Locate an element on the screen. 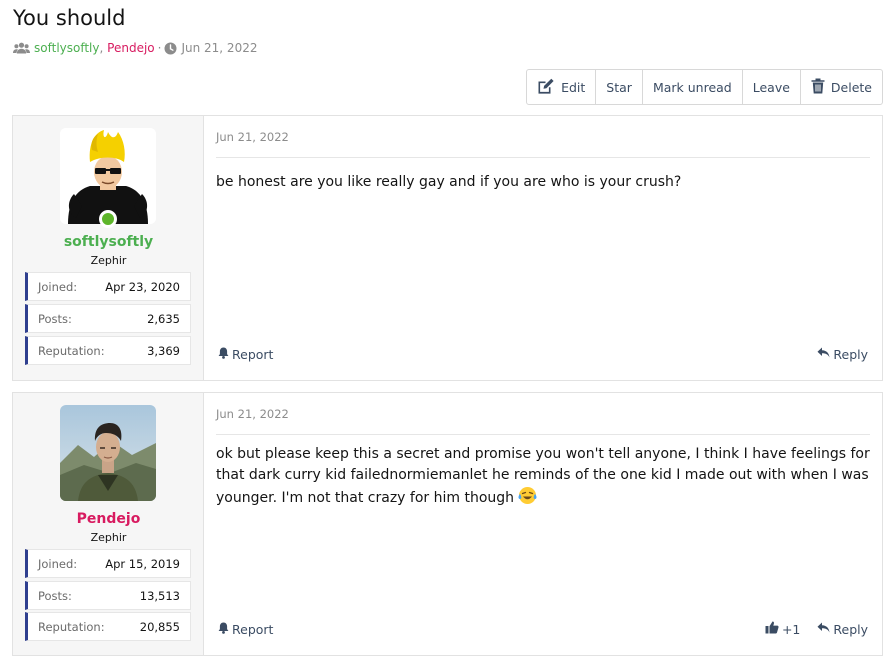 This screenshot has width=895, height=663. stat-value: Apr 23, 2020 is located at coordinates (142, 286).